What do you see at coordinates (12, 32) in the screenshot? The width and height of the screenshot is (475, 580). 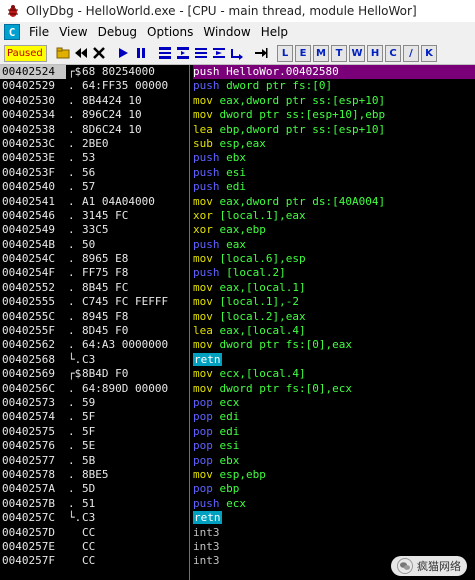 I see `cpu-window-icon: C` at bounding box center [12, 32].